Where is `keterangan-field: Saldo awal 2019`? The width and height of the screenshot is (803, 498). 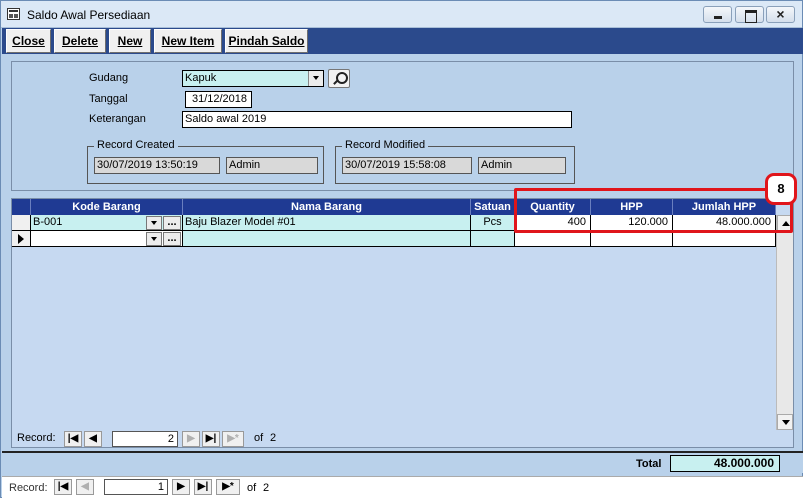 keterangan-field: Saldo awal 2019 is located at coordinates (377, 119).